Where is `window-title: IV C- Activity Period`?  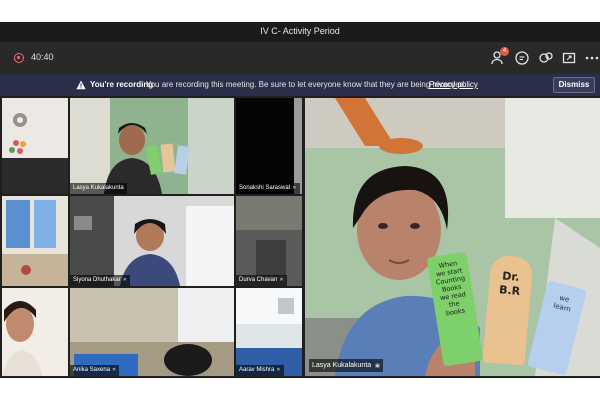 window-title: IV C- Activity Period is located at coordinates (300, 31).